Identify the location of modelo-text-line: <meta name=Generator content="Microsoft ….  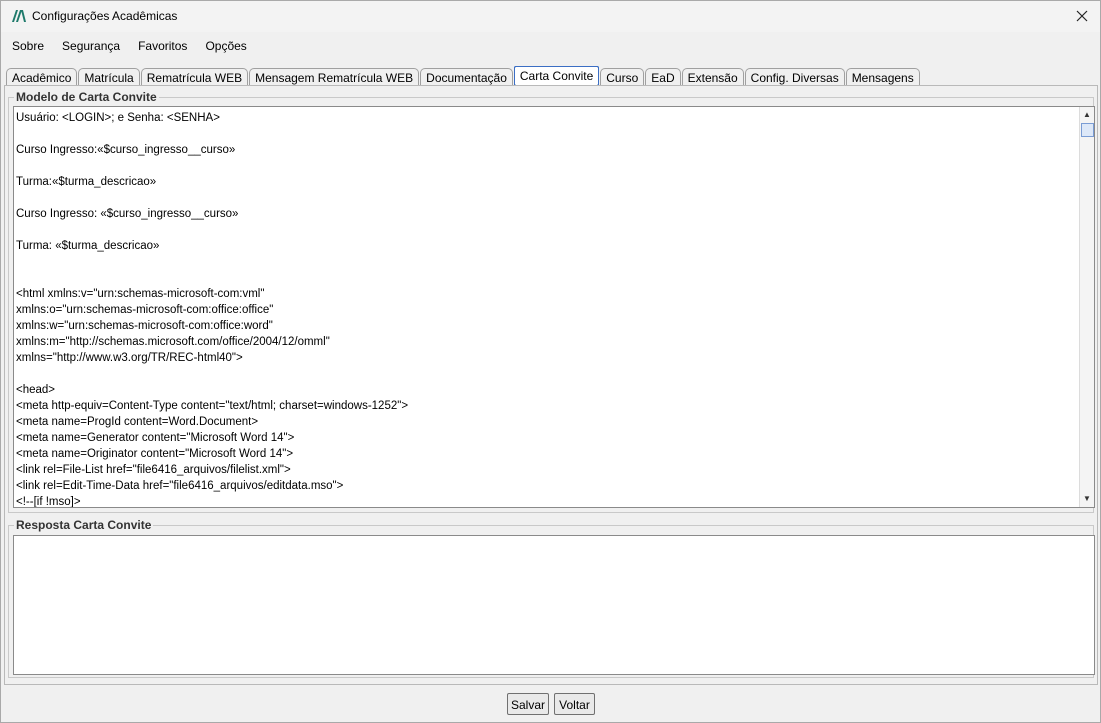
(155, 438).